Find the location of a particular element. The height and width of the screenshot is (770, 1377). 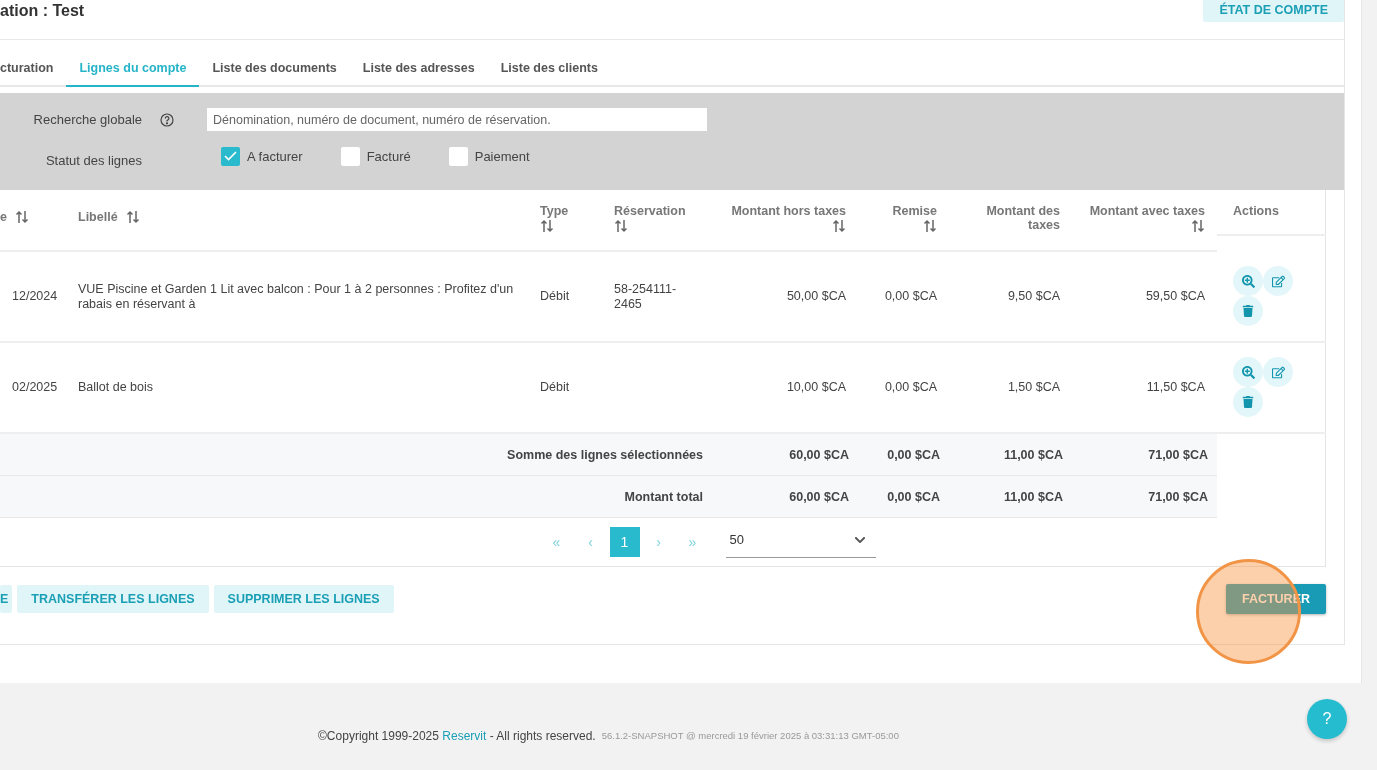

column-header: Remise is located at coordinates (914, 211).